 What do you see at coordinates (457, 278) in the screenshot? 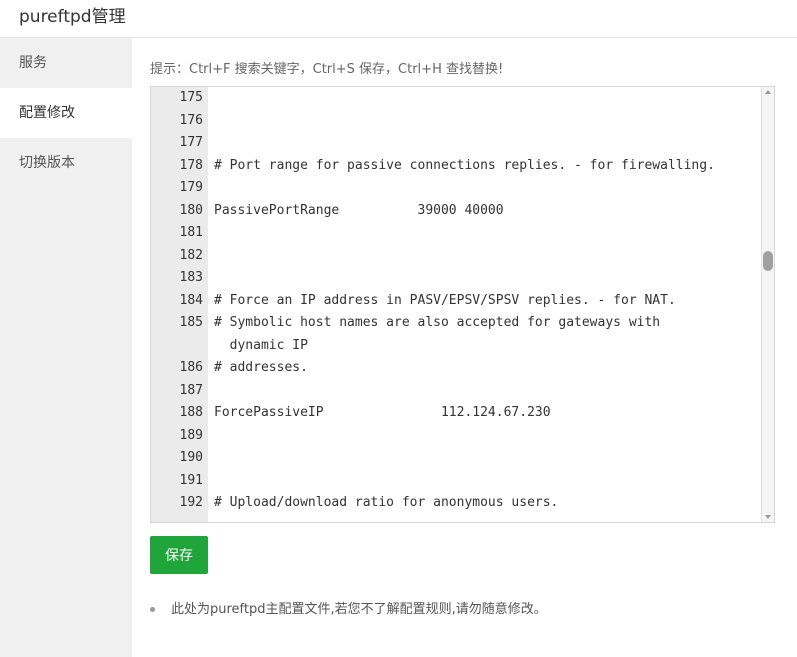
I see `code-line: 183` at bounding box center [457, 278].